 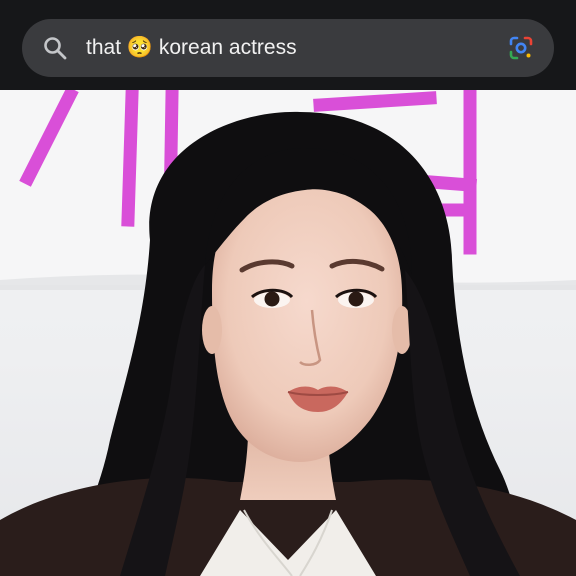 What do you see at coordinates (55, 48) in the screenshot?
I see `search-icon` at bounding box center [55, 48].